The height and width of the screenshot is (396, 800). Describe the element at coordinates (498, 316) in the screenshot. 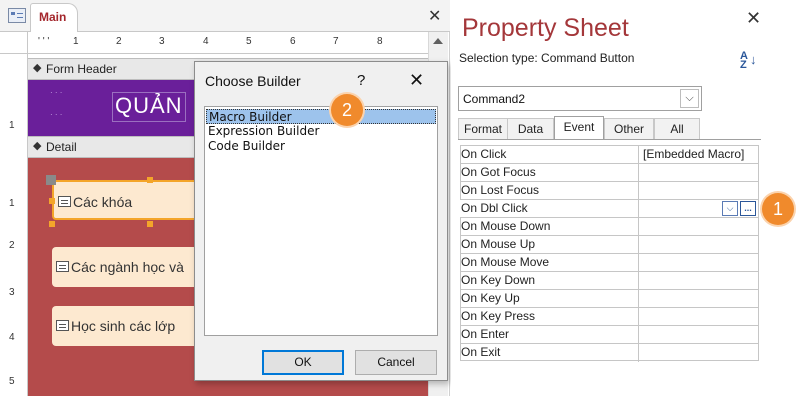

I see `property-name: On Key Press` at that location.